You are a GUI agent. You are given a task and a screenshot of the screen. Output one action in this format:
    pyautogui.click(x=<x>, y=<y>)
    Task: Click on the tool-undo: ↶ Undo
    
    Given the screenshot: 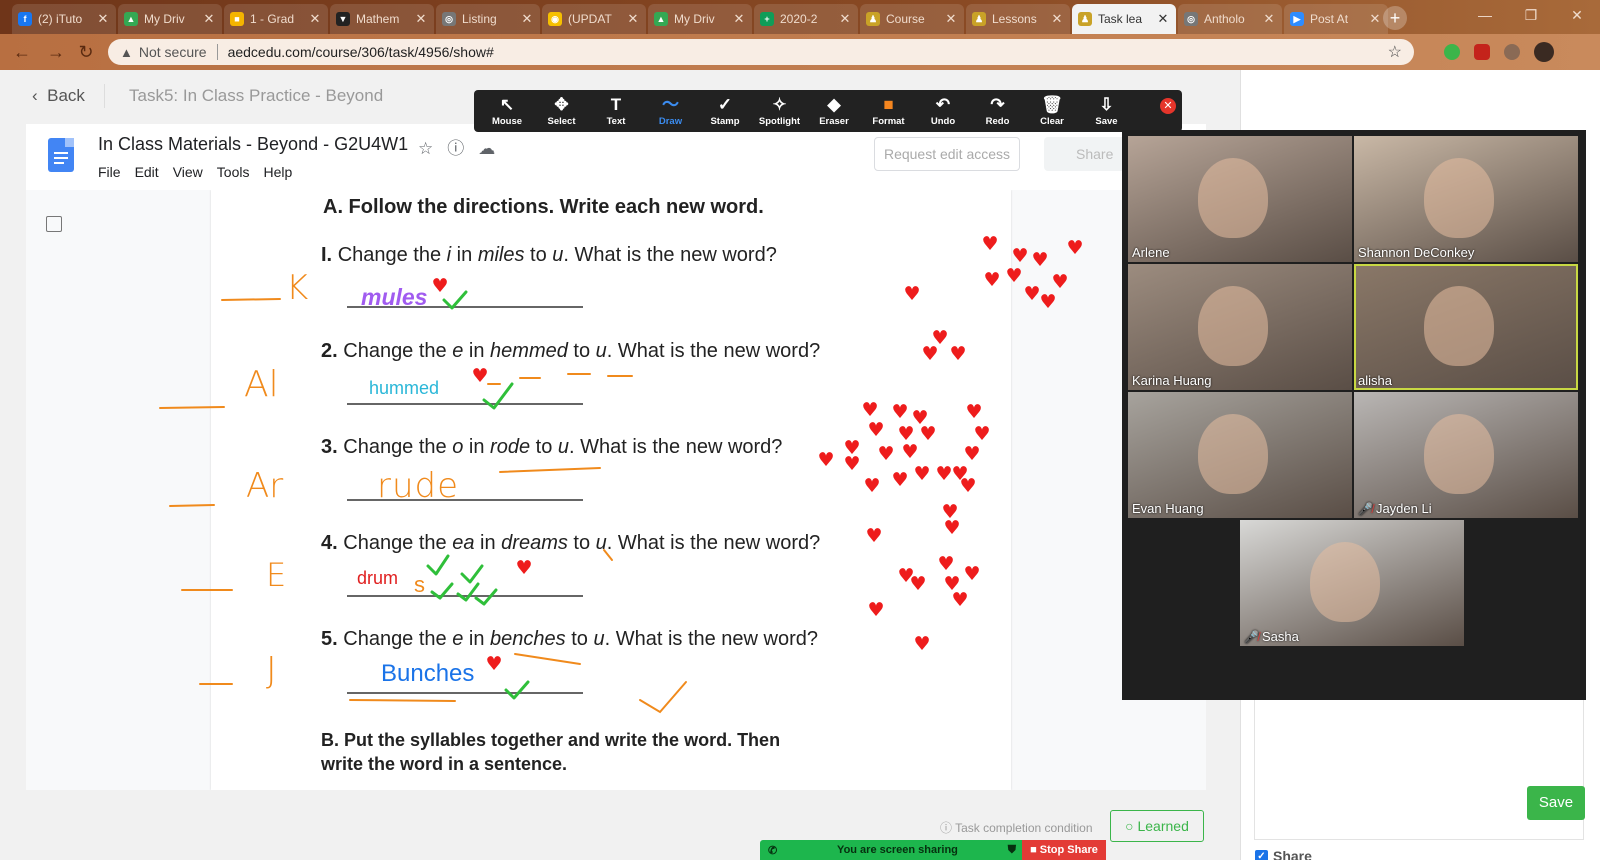 What is the action you would take?
    pyautogui.click(x=943, y=110)
    